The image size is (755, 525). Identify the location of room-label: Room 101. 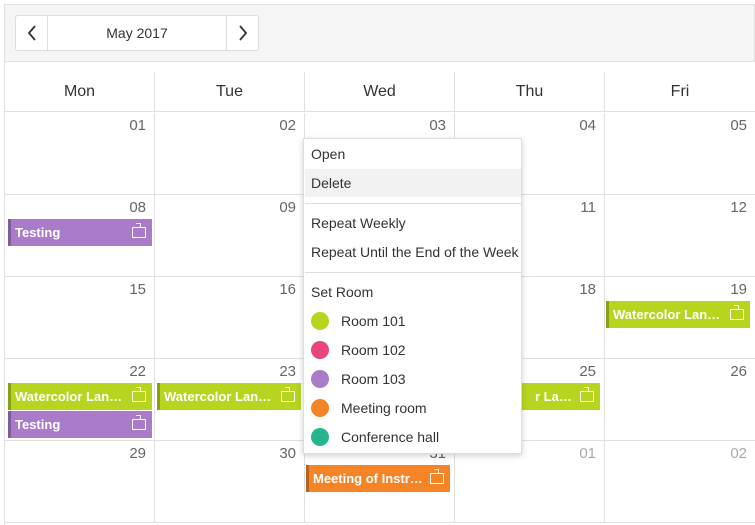
(373, 321).